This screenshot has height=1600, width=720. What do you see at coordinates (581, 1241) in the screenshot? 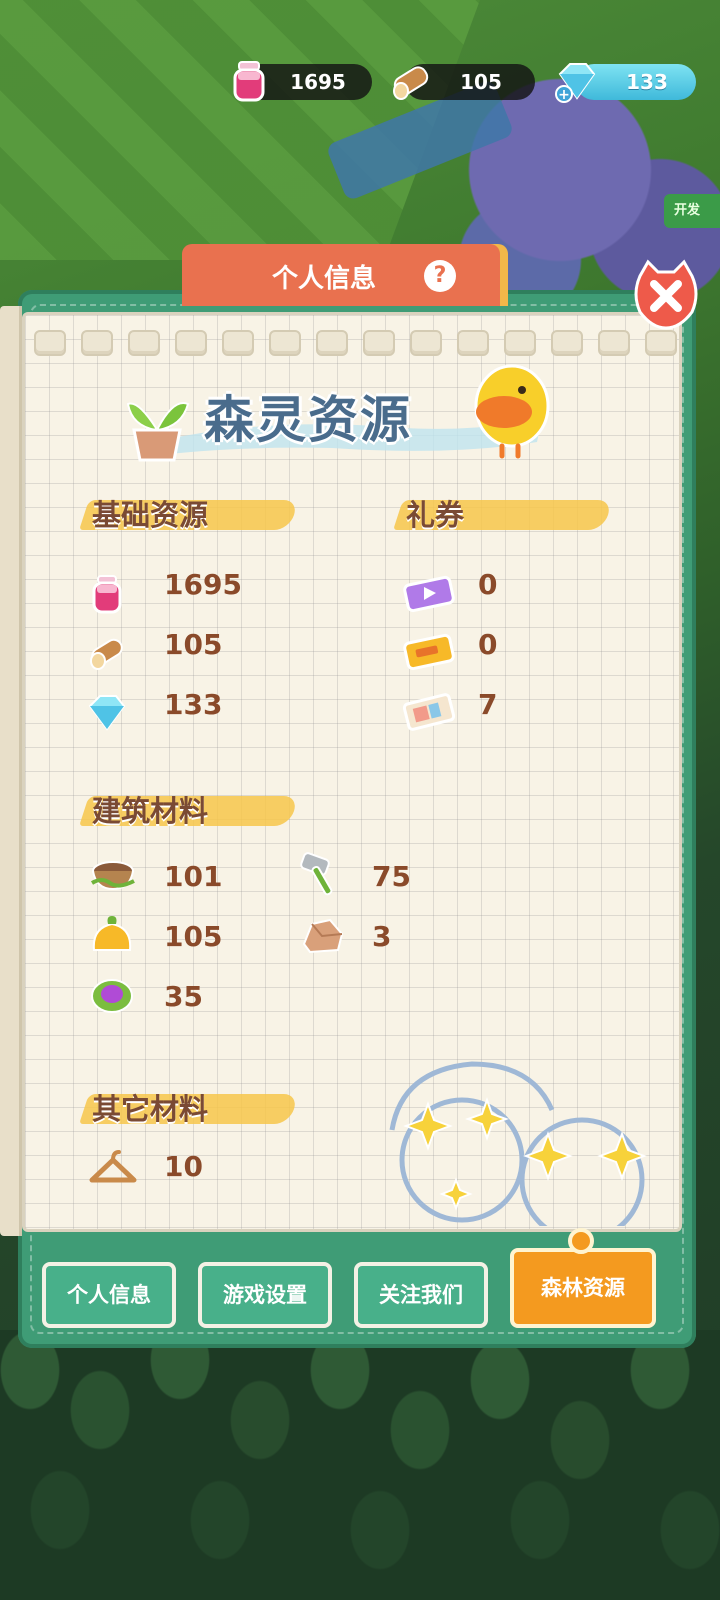
I see `active-tab-indicator` at bounding box center [581, 1241].